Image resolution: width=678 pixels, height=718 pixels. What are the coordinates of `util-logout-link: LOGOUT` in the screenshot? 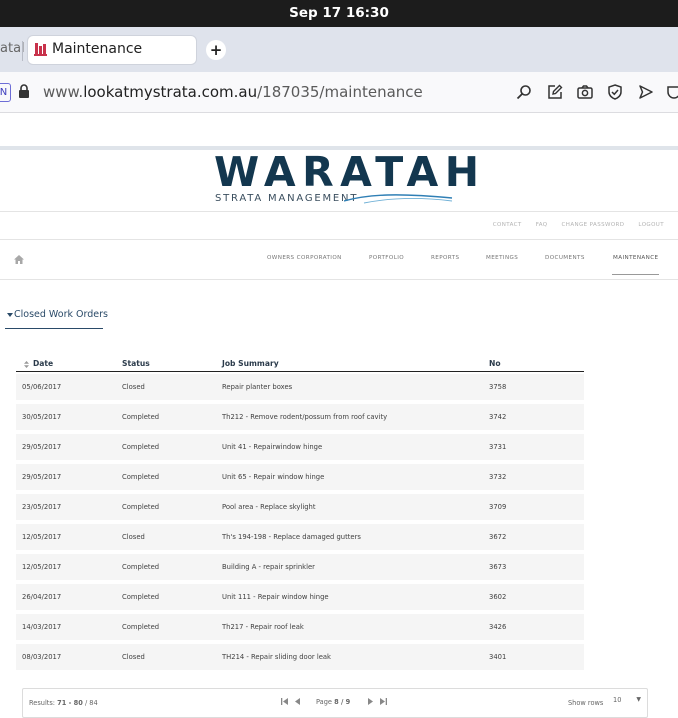 It's located at (651, 225).